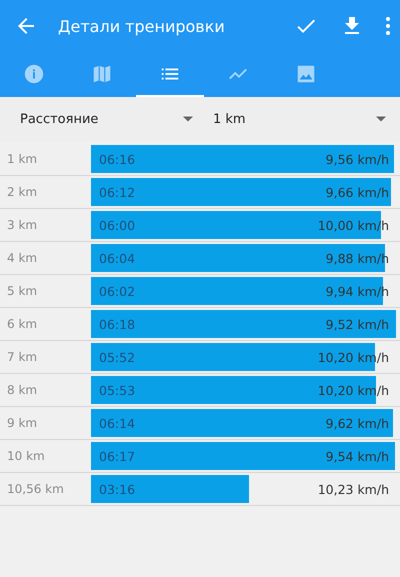  I want to click on split-time: 06:14, so click(117, 423).